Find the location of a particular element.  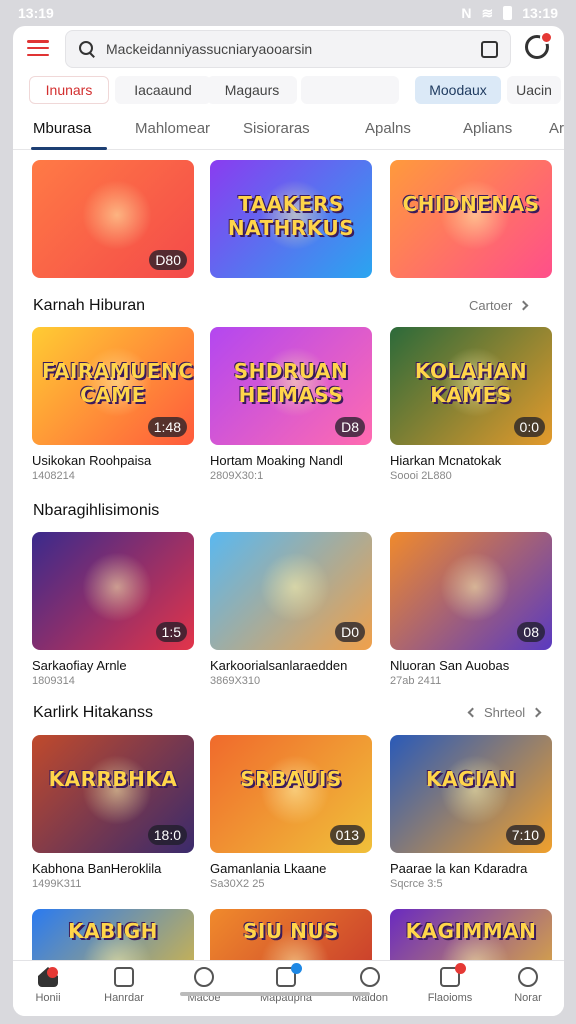

card-title: Sarkaofiay Arnle is located at coordinates (79, 665).